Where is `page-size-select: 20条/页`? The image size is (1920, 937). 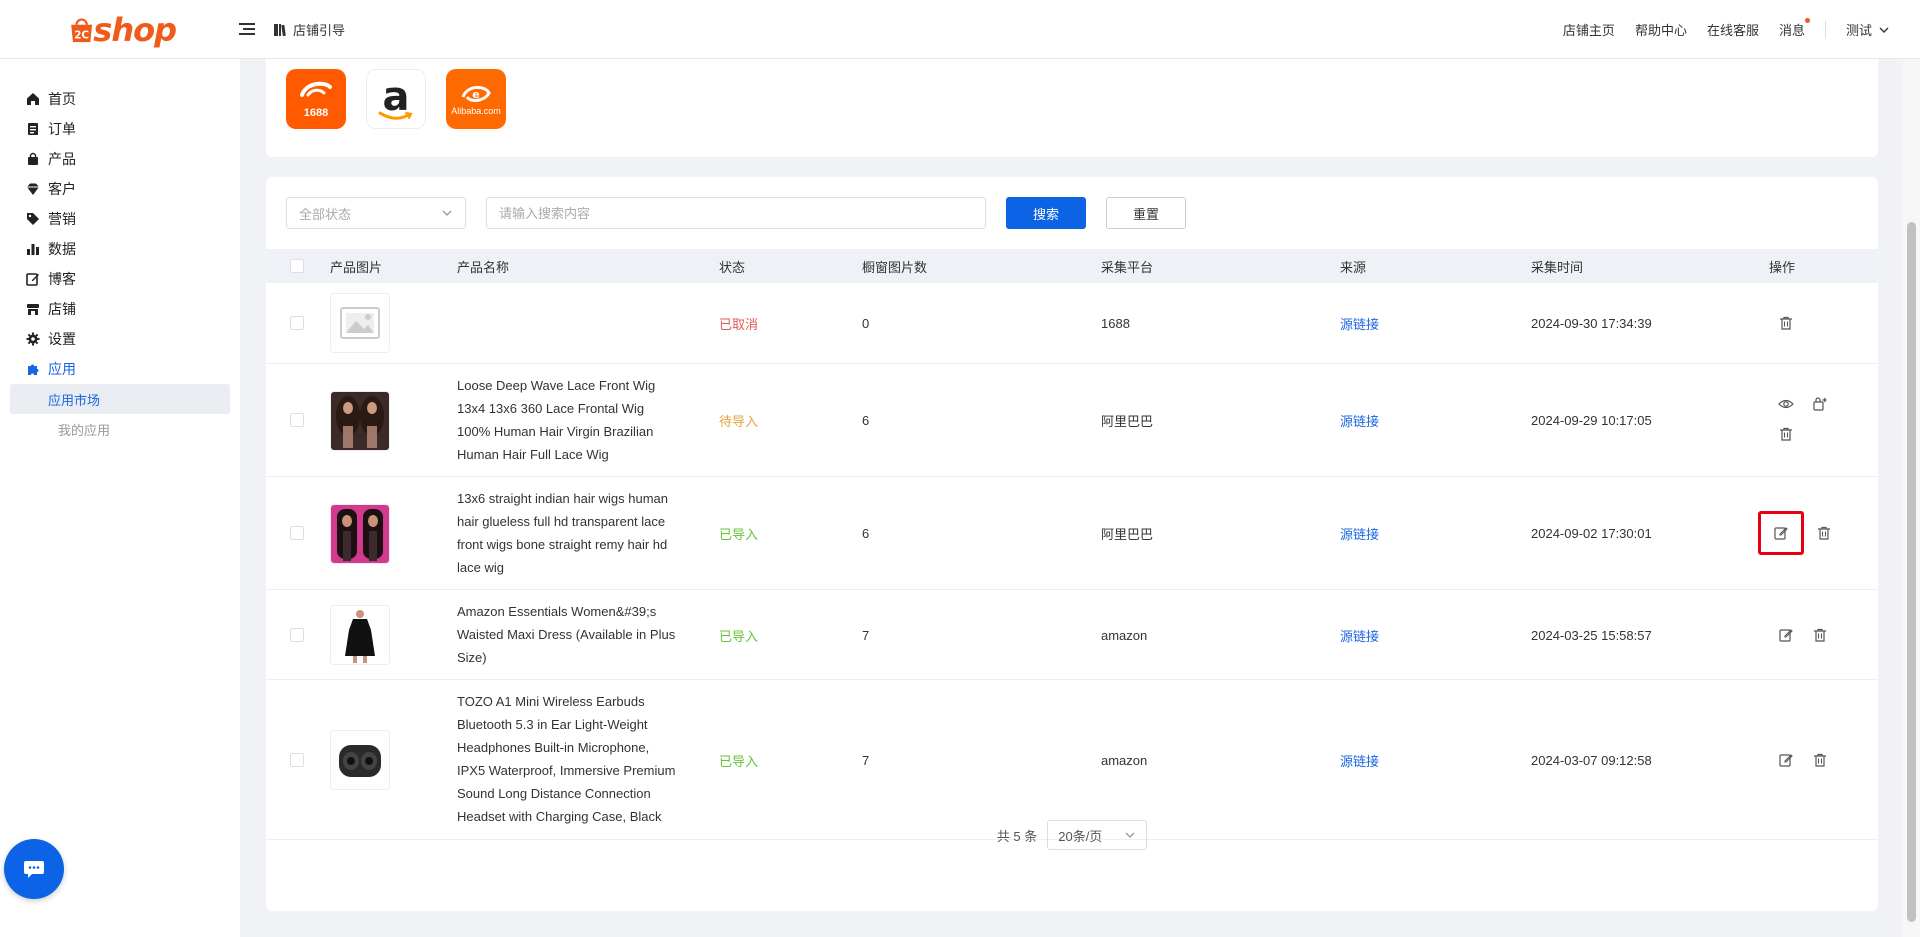
page-size-select: 20条/页 is located at coordinates (1097, 835).